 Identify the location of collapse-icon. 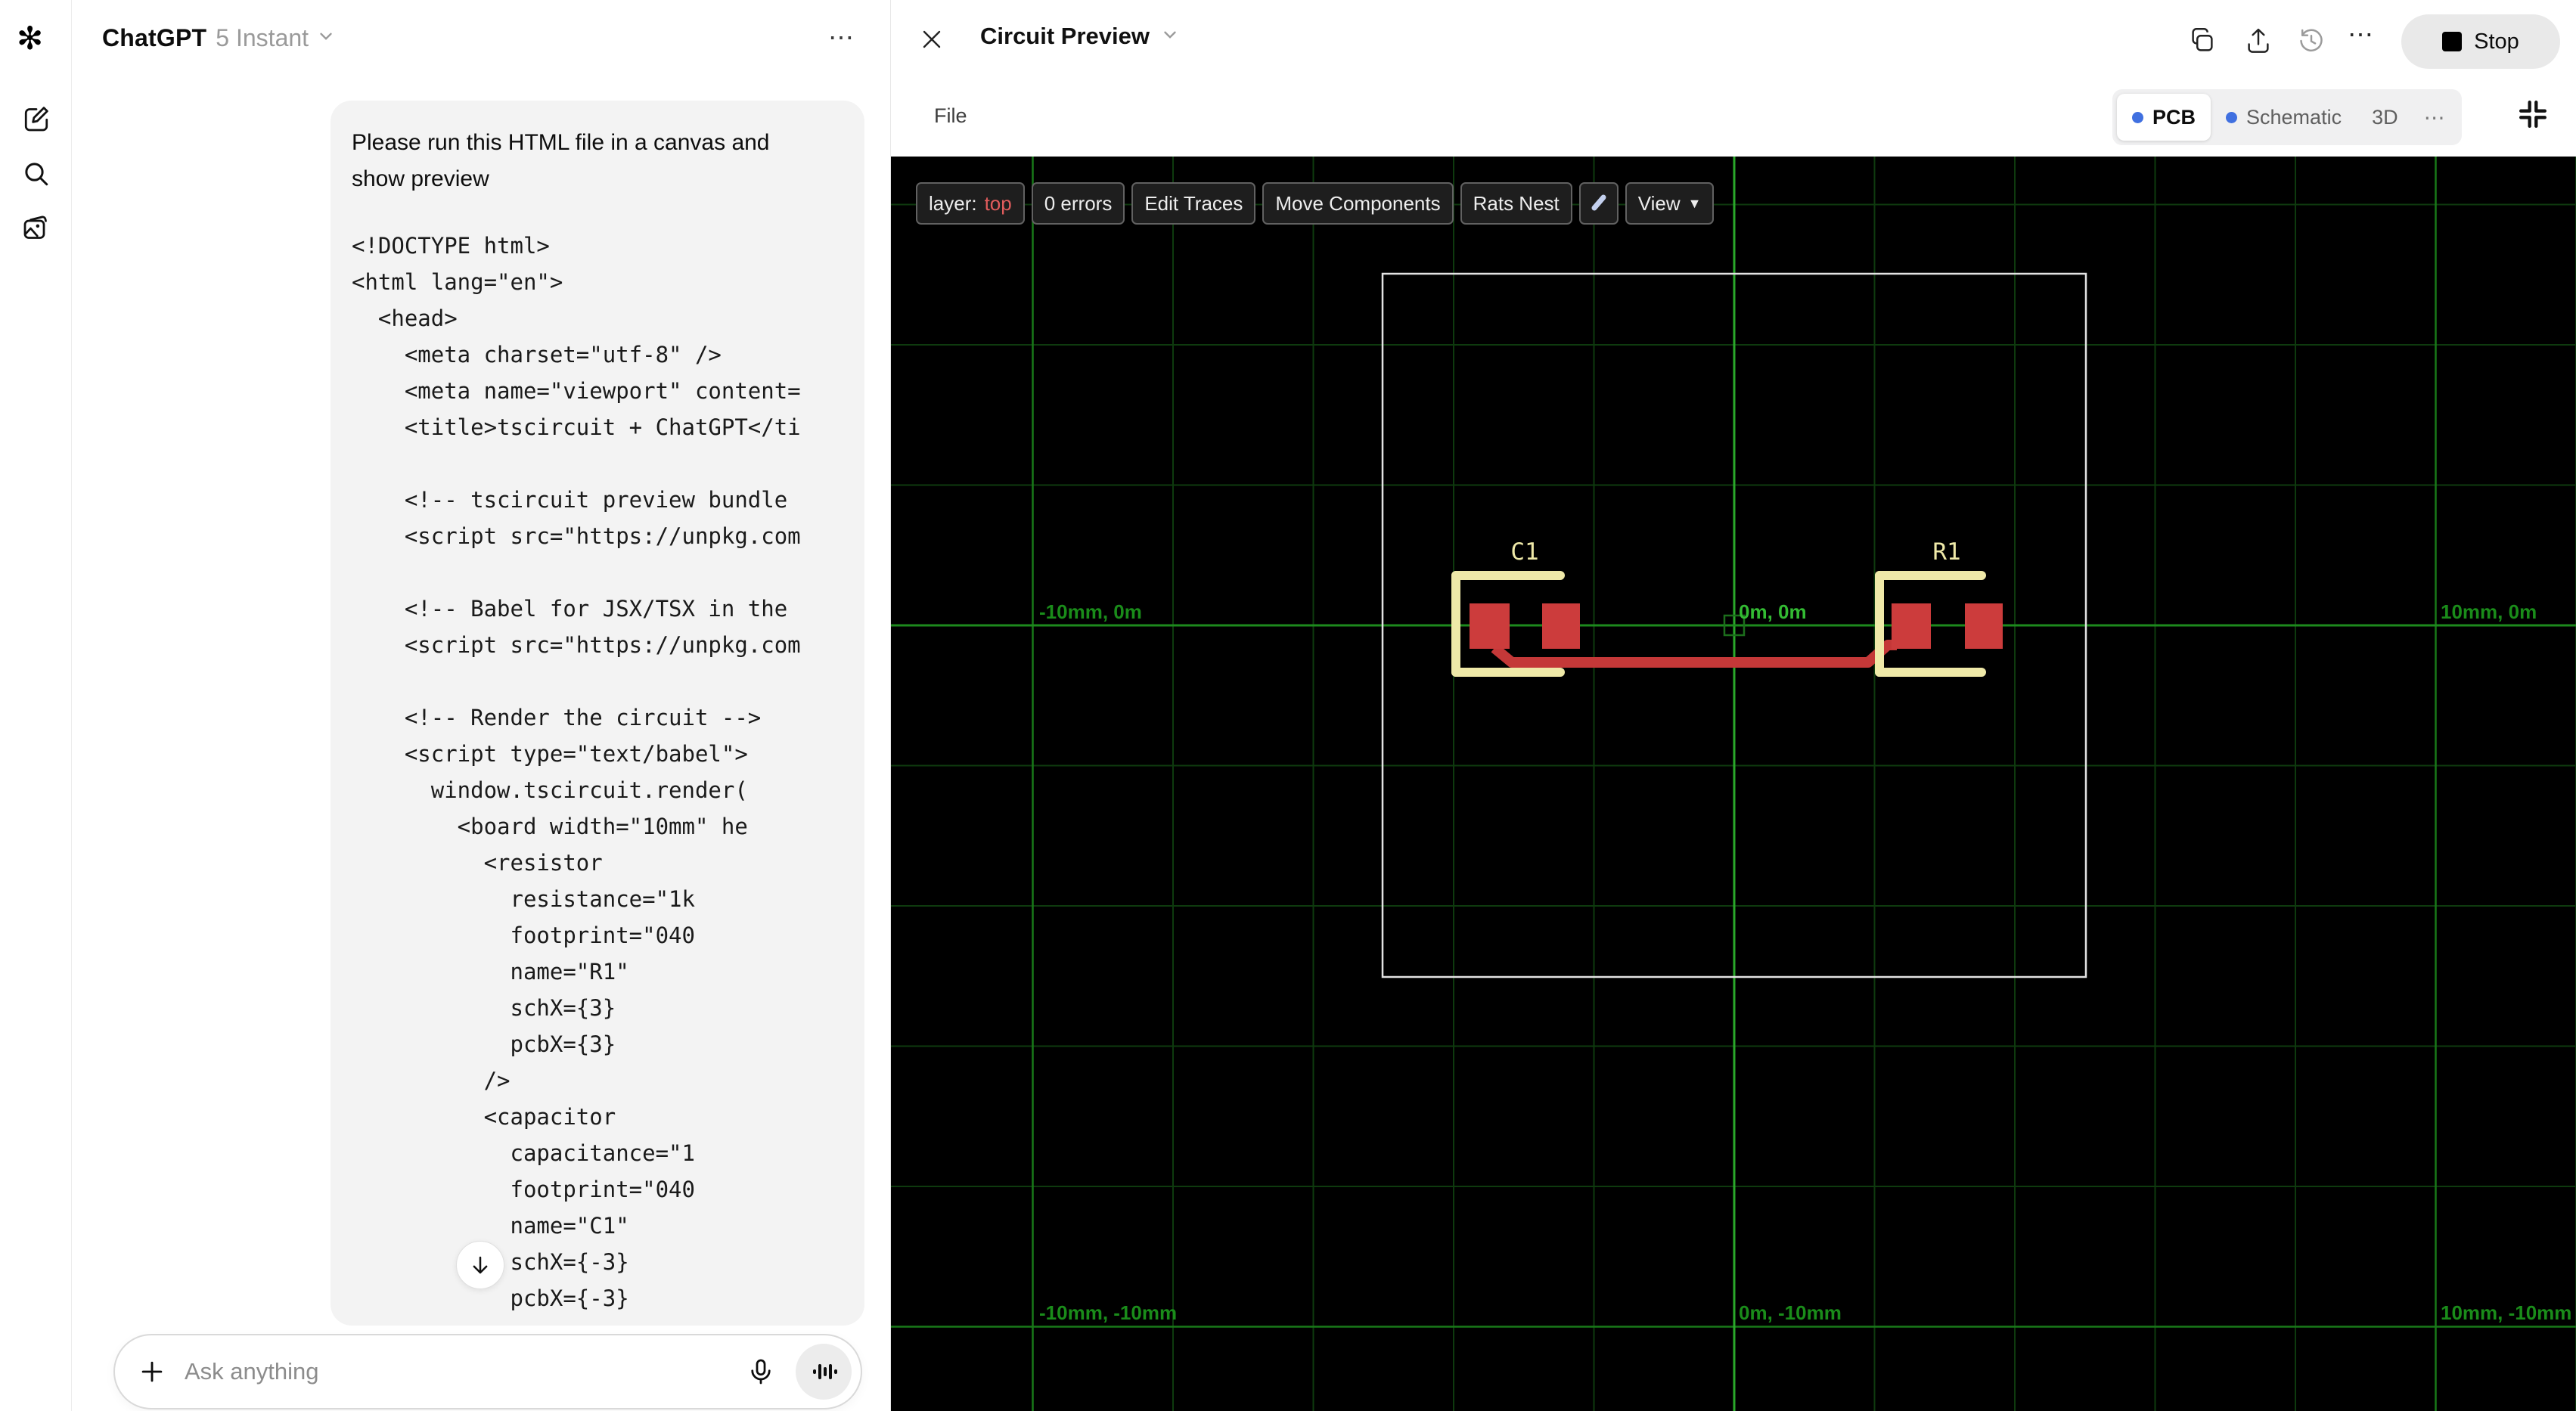
(2532, 114).